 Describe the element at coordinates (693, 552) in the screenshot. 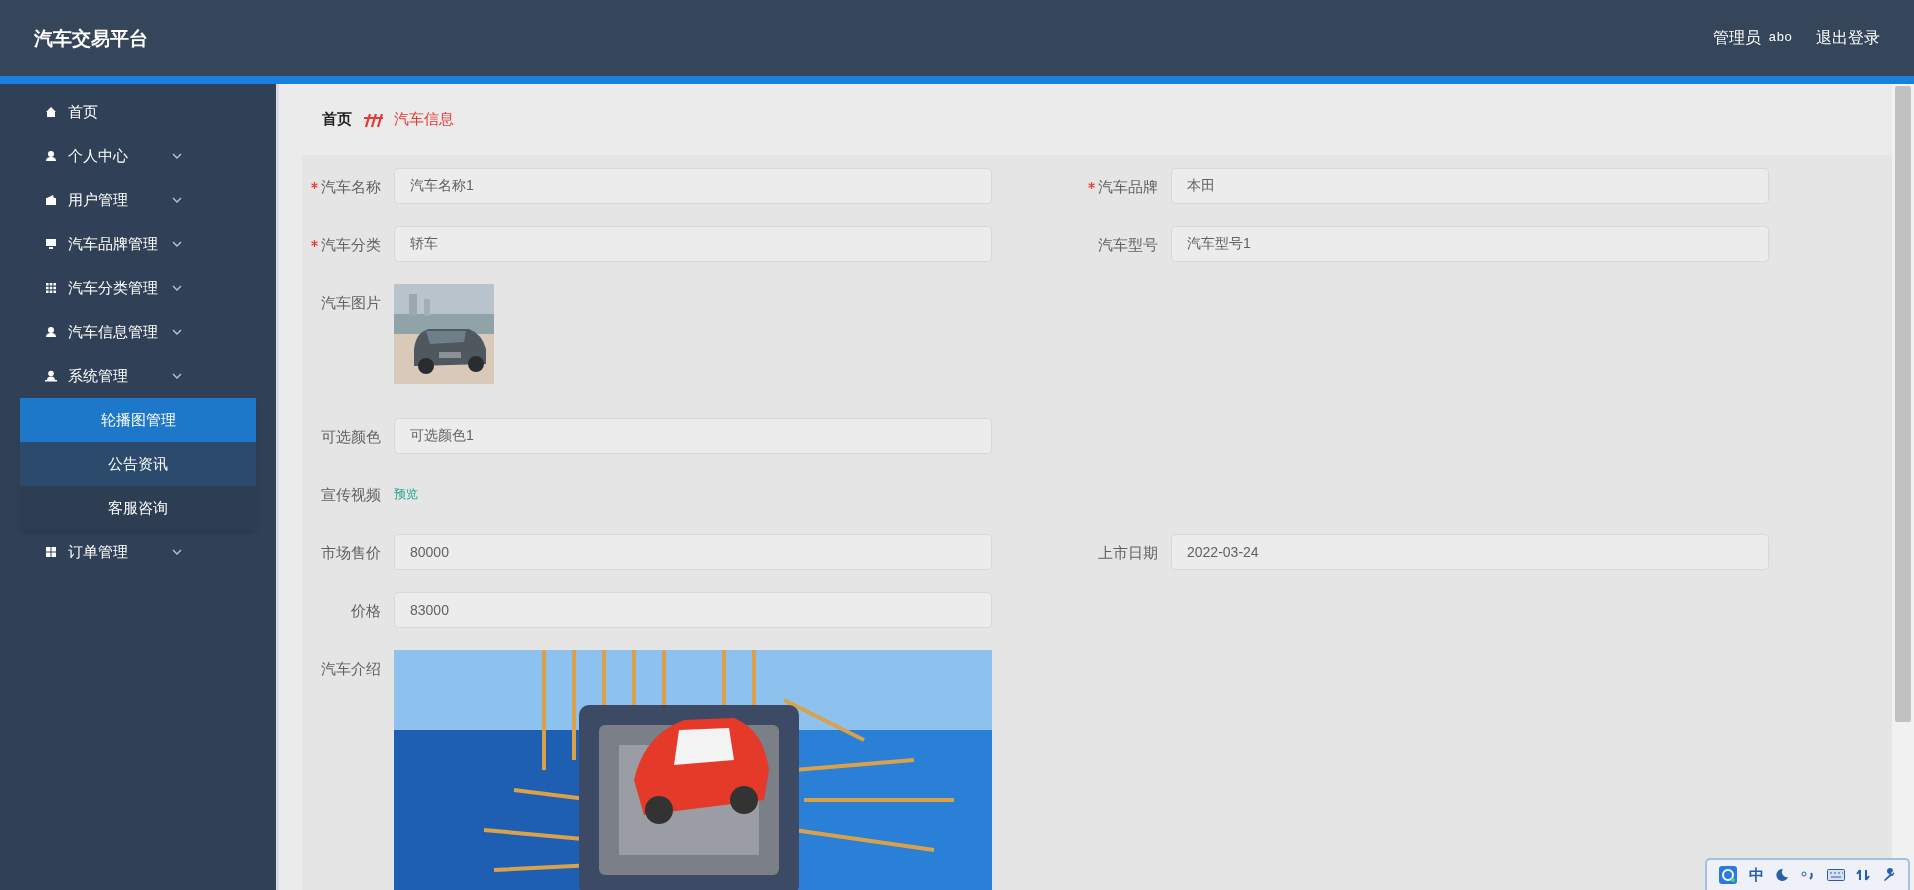

I see `input-field: 80000` at that location.